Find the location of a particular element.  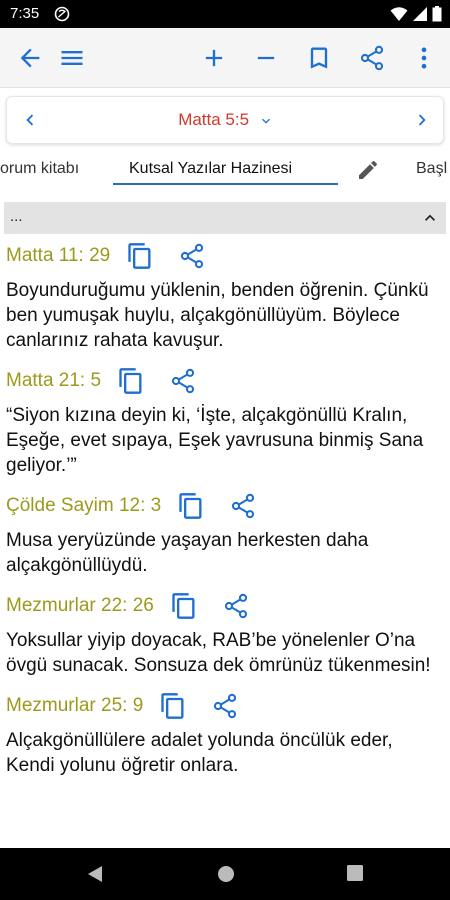

system-nav-bar is located at coordinates (225, 874).